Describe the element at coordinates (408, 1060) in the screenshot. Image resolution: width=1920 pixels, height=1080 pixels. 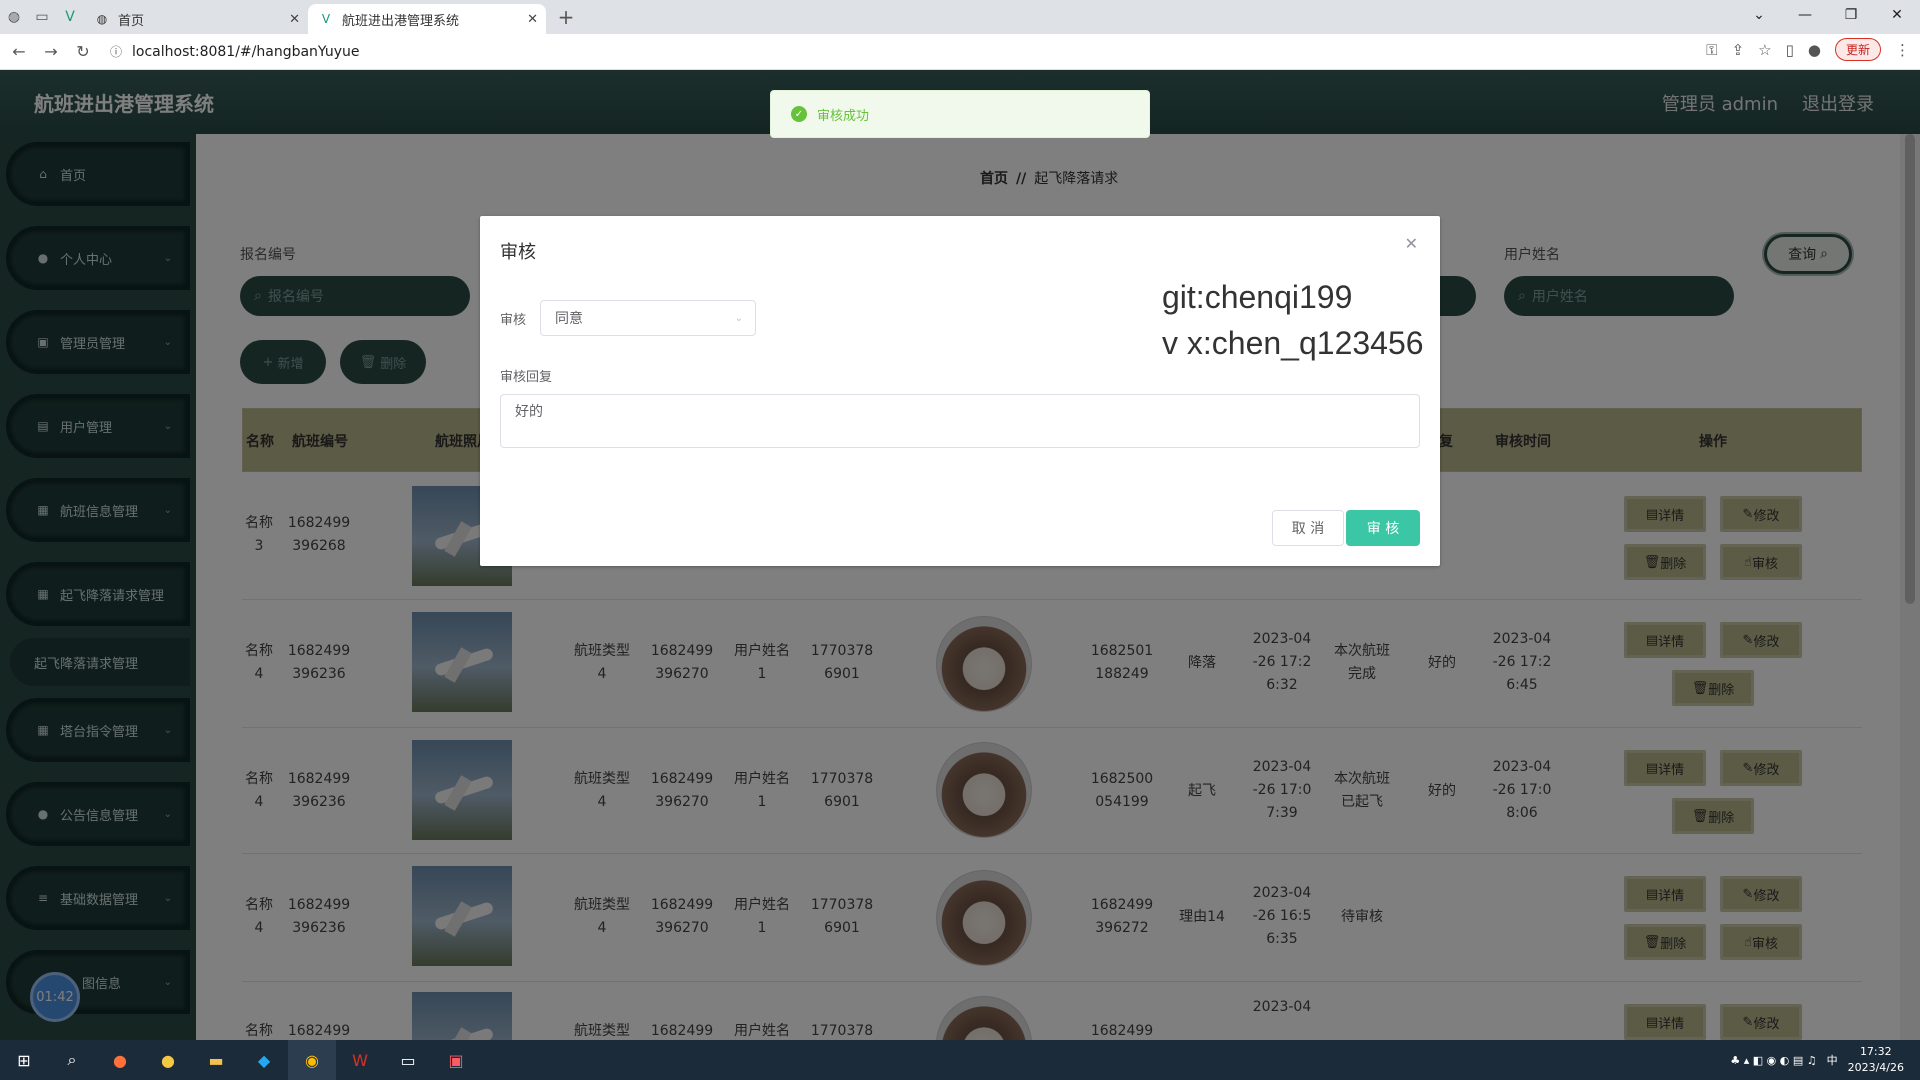
I see `terminal-icon: ▭` at that location.